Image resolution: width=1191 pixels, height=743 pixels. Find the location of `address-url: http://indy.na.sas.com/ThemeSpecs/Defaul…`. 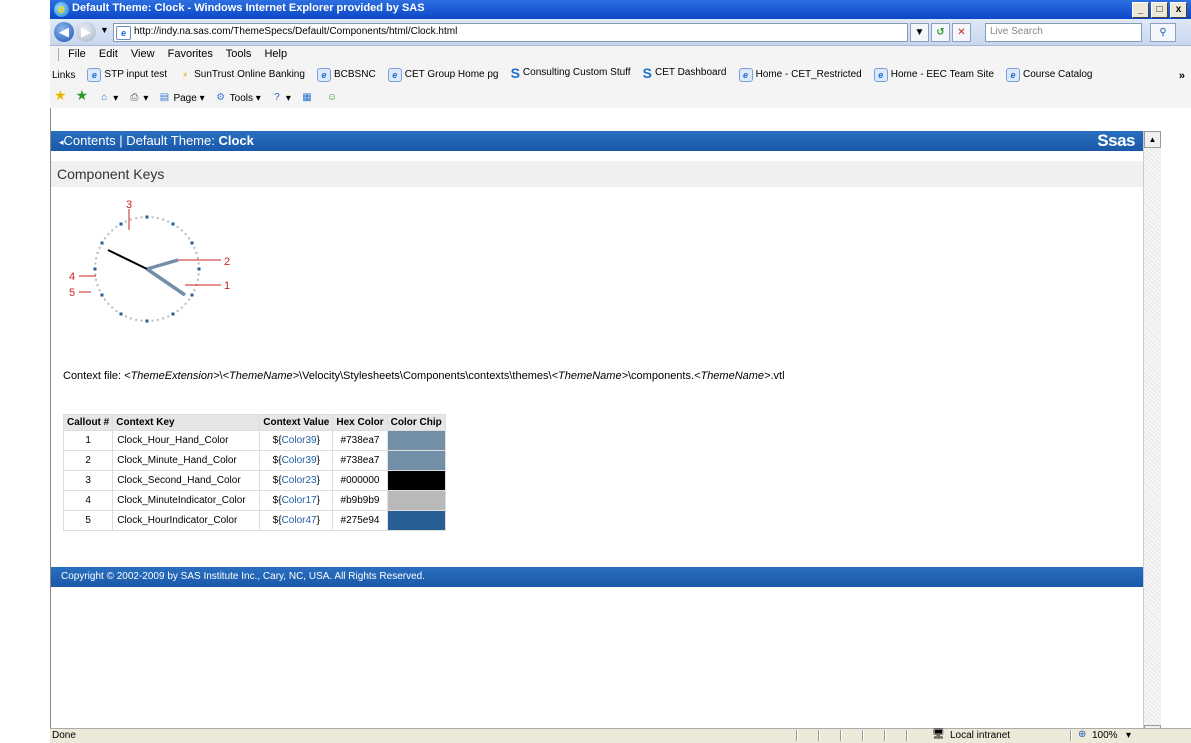

address-url: http://indy.na.sas.com/ThemeSpecs/Defaul… is located at coordinates (295, 31).